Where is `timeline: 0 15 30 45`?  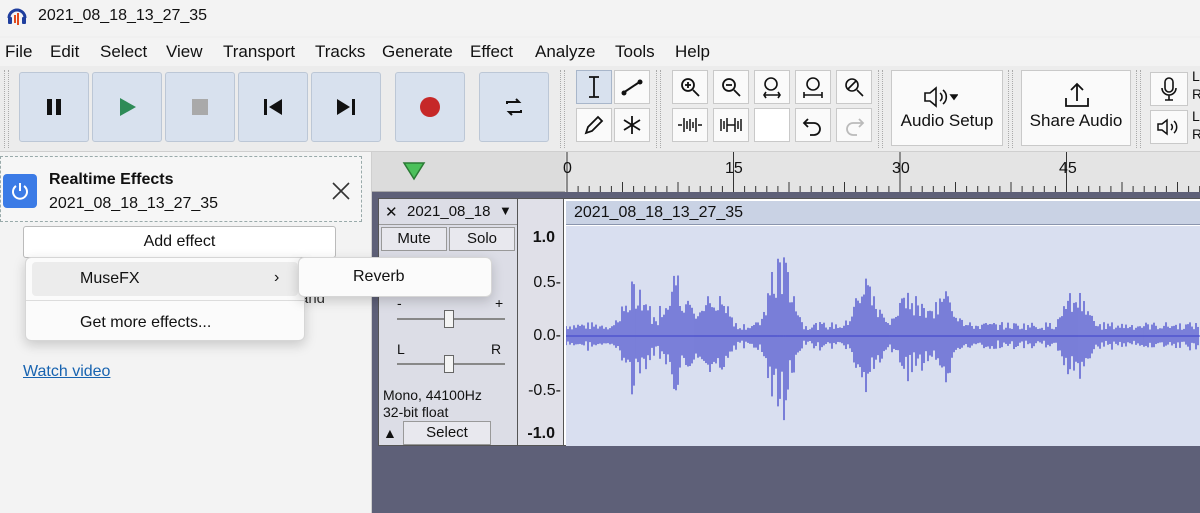 timeline: 0 15 30 45 is located at coordinates (881, 172).